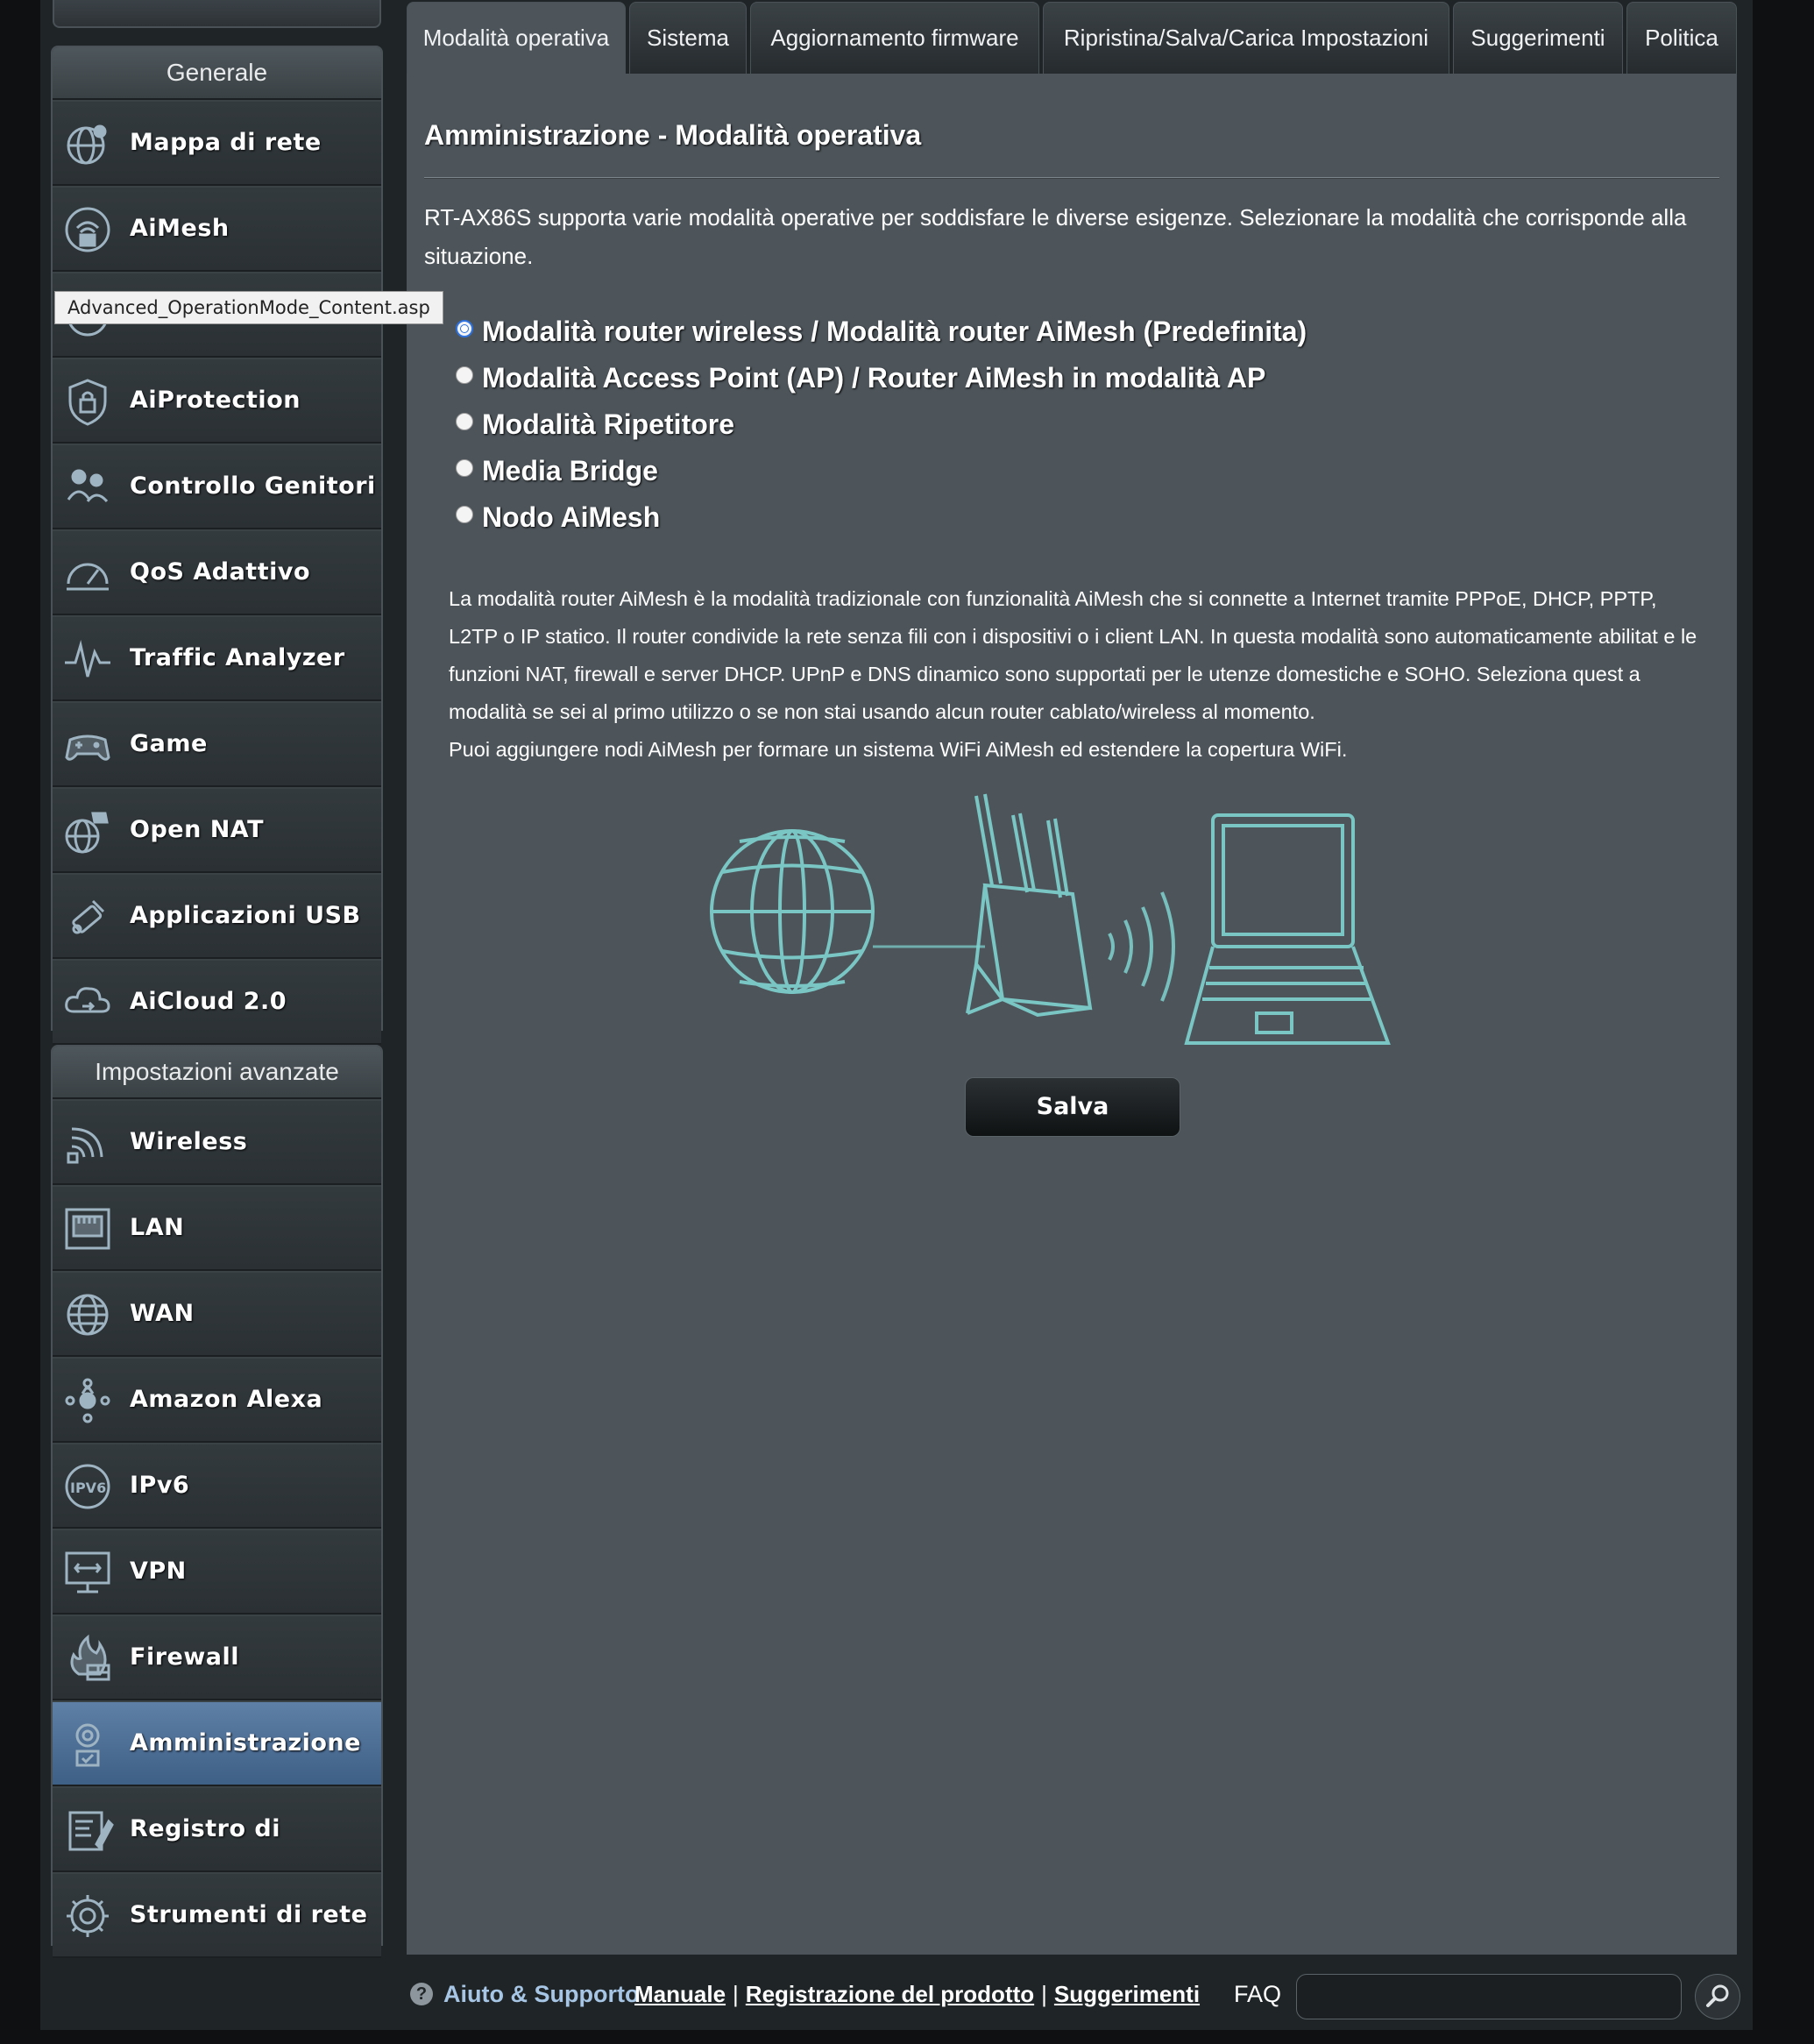  I want to click on sidebar-general-title: Generale, so click(217, 73).